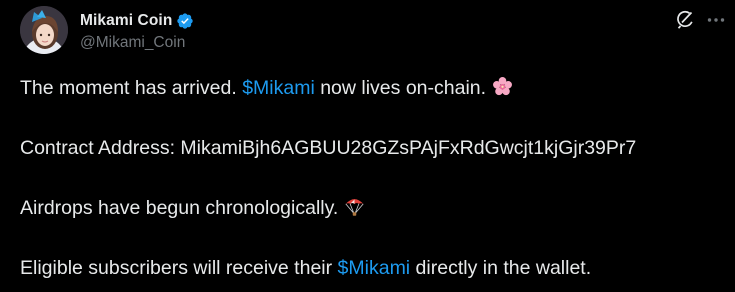 This screenshot has width=735, height=292. I want to click on verified-badge-icon, so click(185, 21).